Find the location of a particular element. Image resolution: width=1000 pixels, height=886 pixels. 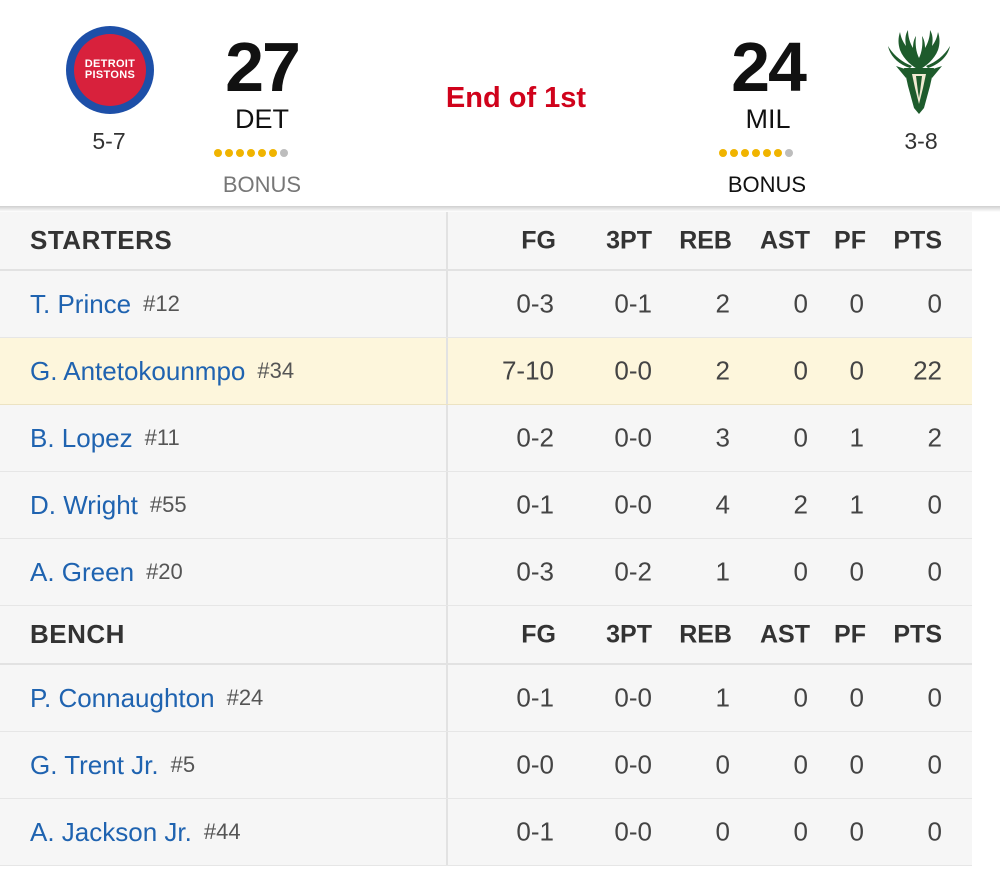

player-name-link: A. Jackson Jr. is located at coordinates (111, 832).